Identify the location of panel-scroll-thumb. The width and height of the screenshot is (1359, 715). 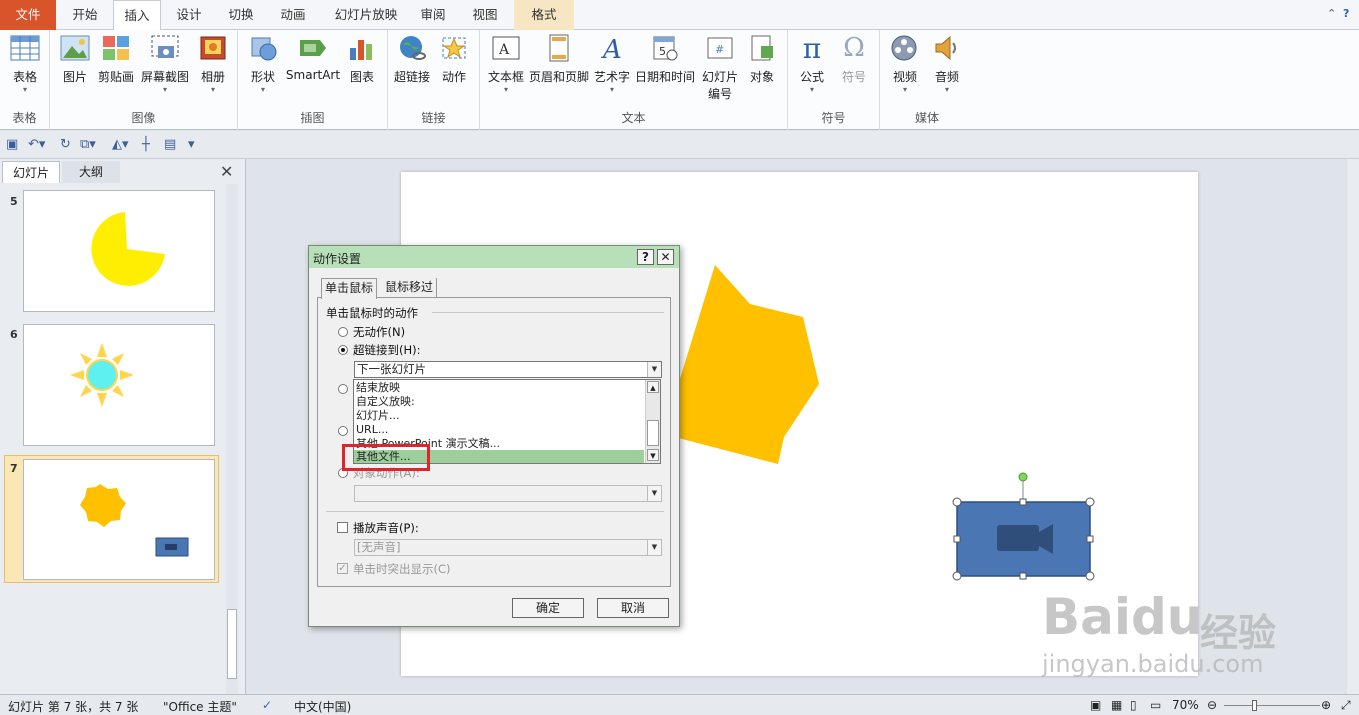
(232, 644).